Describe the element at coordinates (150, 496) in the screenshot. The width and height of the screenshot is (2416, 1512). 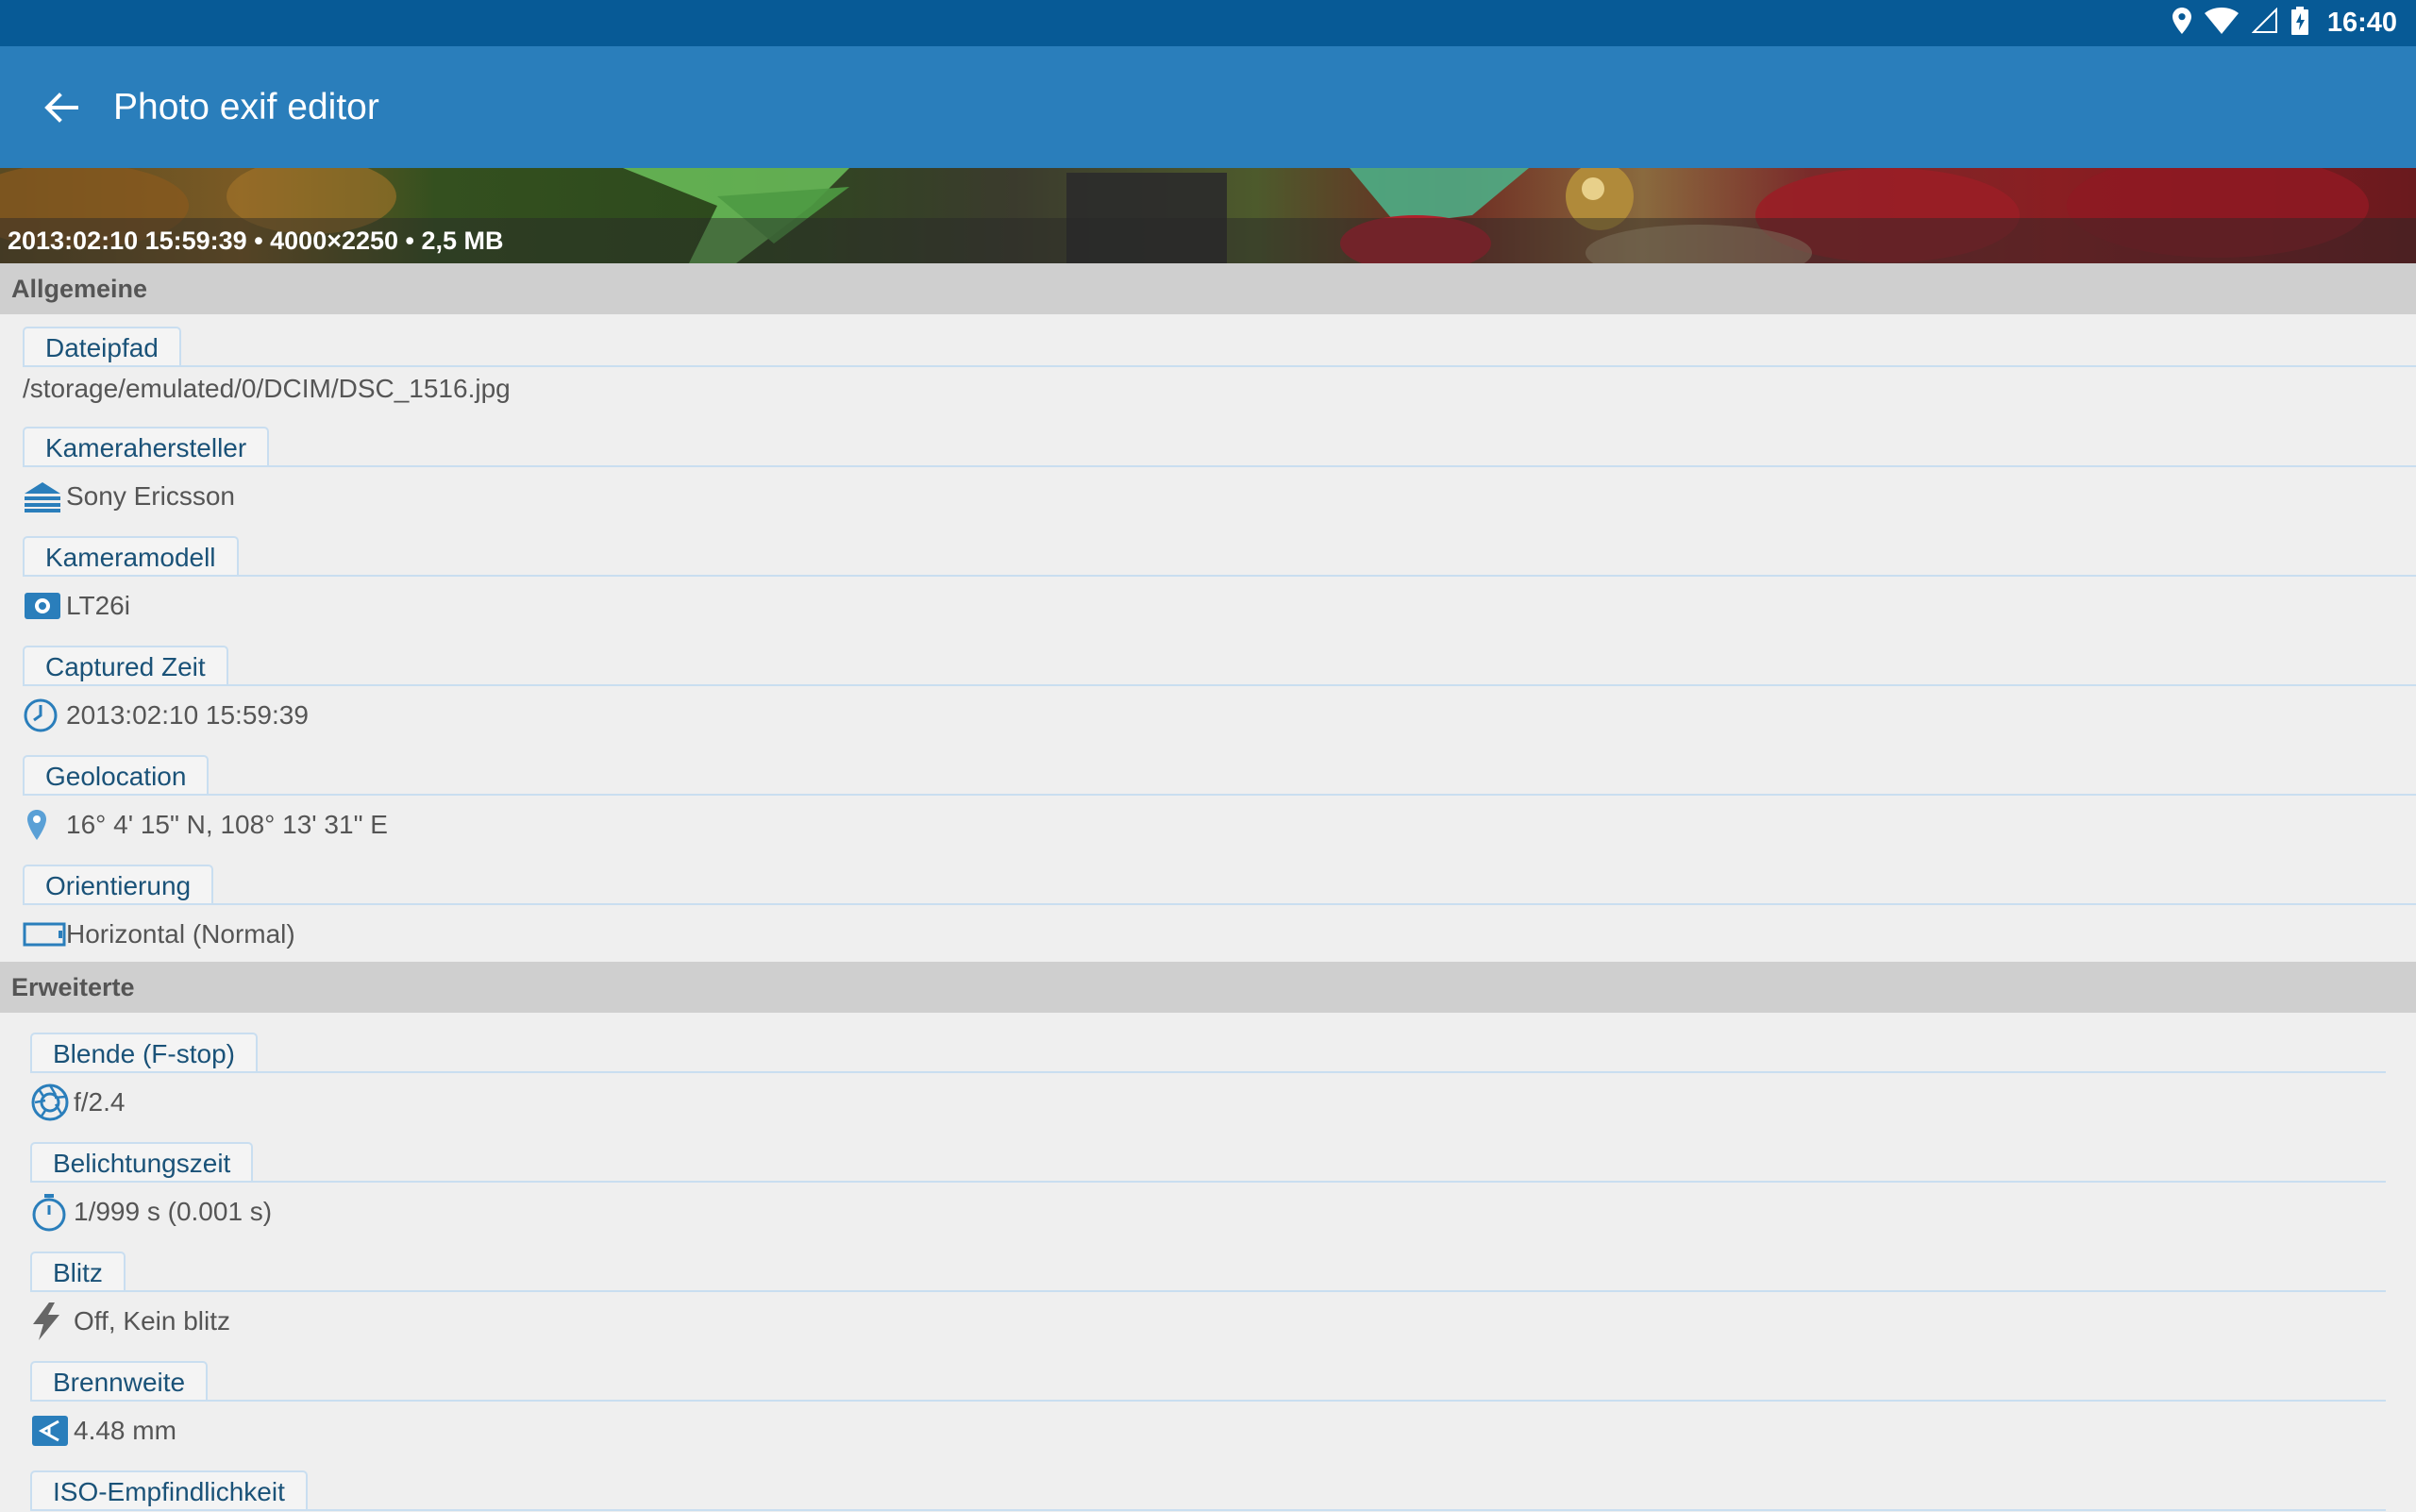
I see `field-value-text: Sony Ericsson` at that location.